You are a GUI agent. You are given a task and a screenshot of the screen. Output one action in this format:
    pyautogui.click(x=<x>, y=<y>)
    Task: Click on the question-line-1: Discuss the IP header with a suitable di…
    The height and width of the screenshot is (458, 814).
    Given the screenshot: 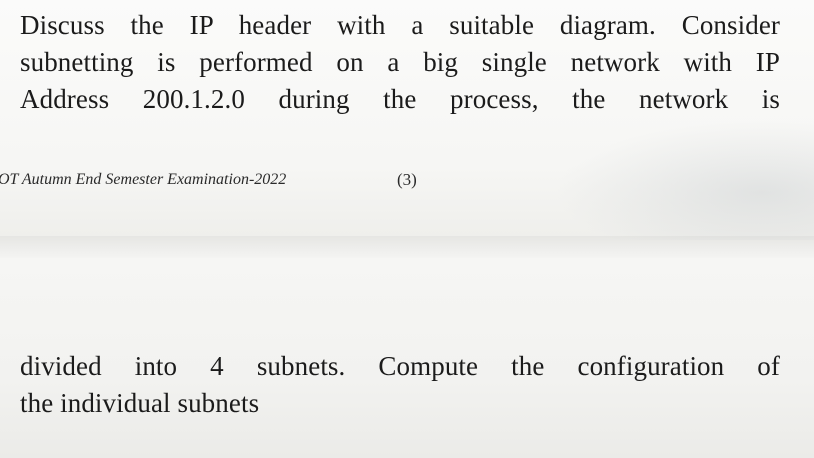 What is the action you would take?
    pyautogui.click(x=400, y=25)
    